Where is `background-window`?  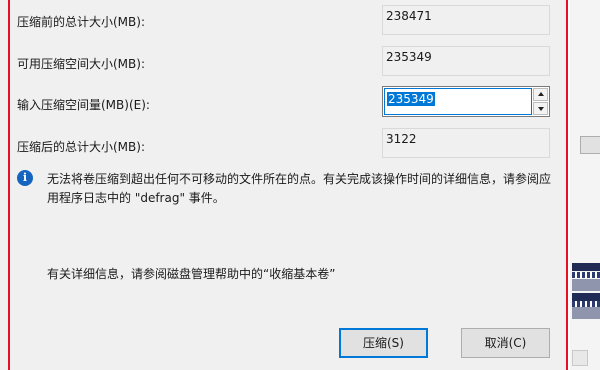
background-window is located at coordinates (585, 185).